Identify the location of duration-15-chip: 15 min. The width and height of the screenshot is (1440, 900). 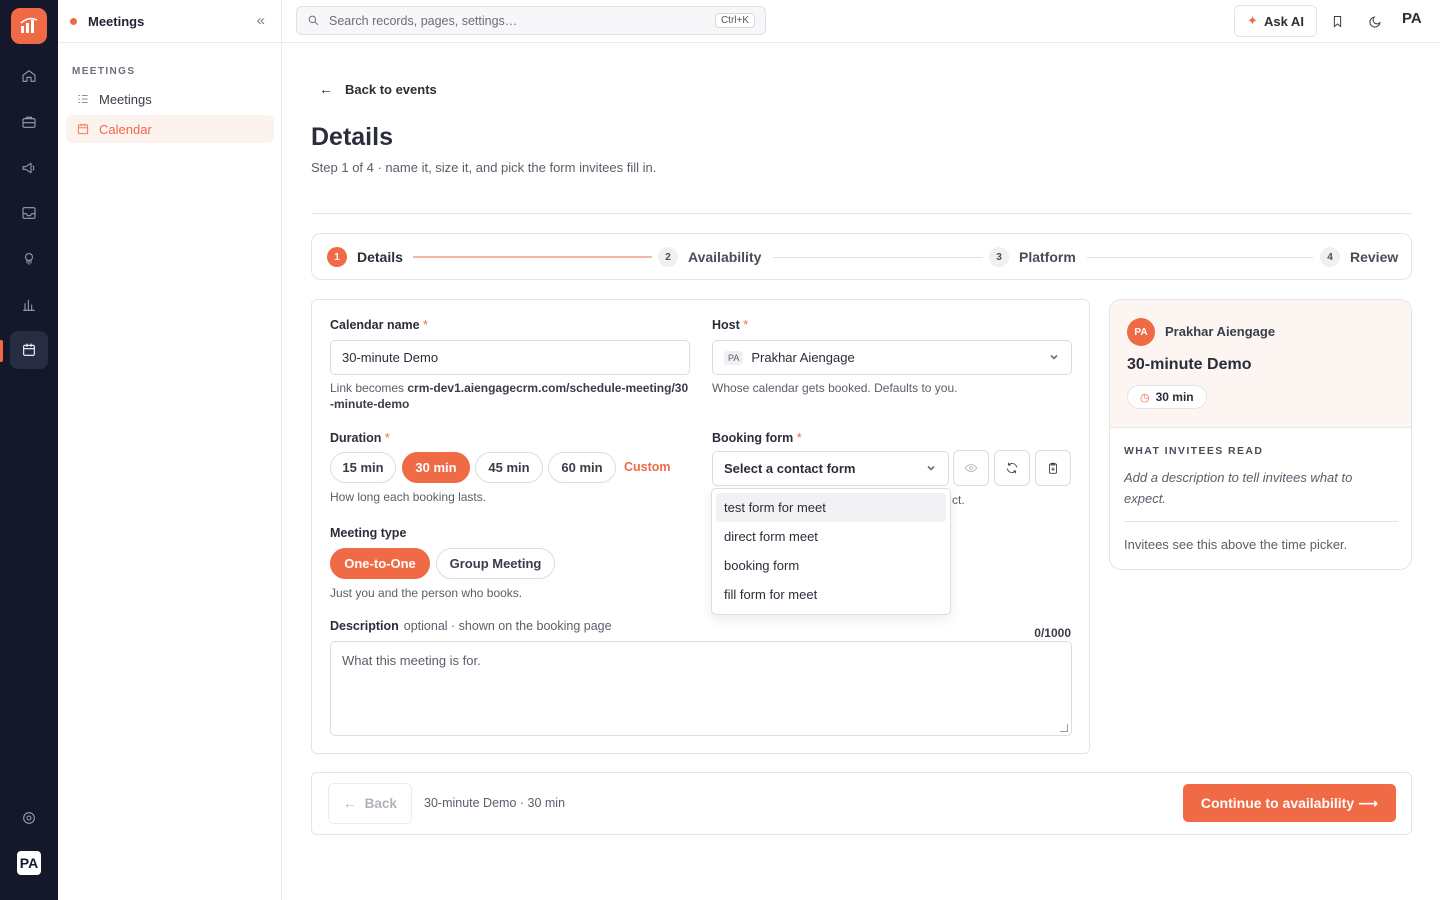
(363, 467).